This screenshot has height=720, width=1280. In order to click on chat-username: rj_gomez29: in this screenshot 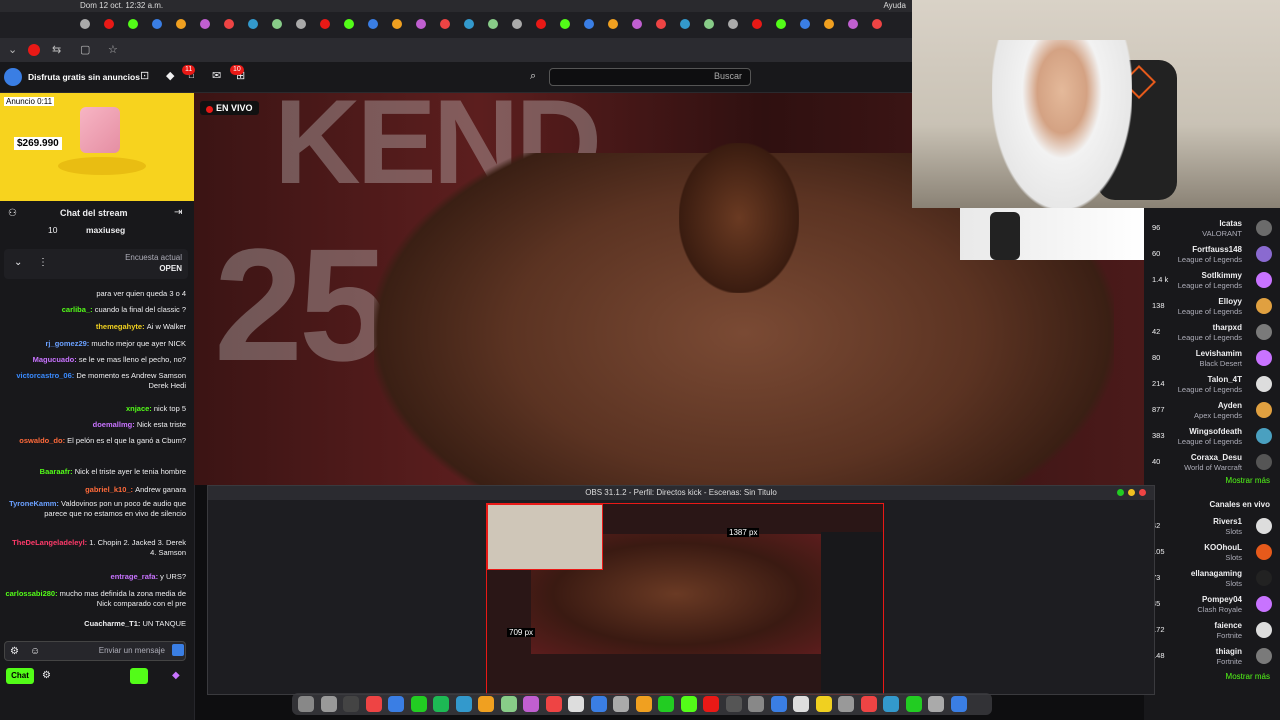, I will do `click(69, 343)`.